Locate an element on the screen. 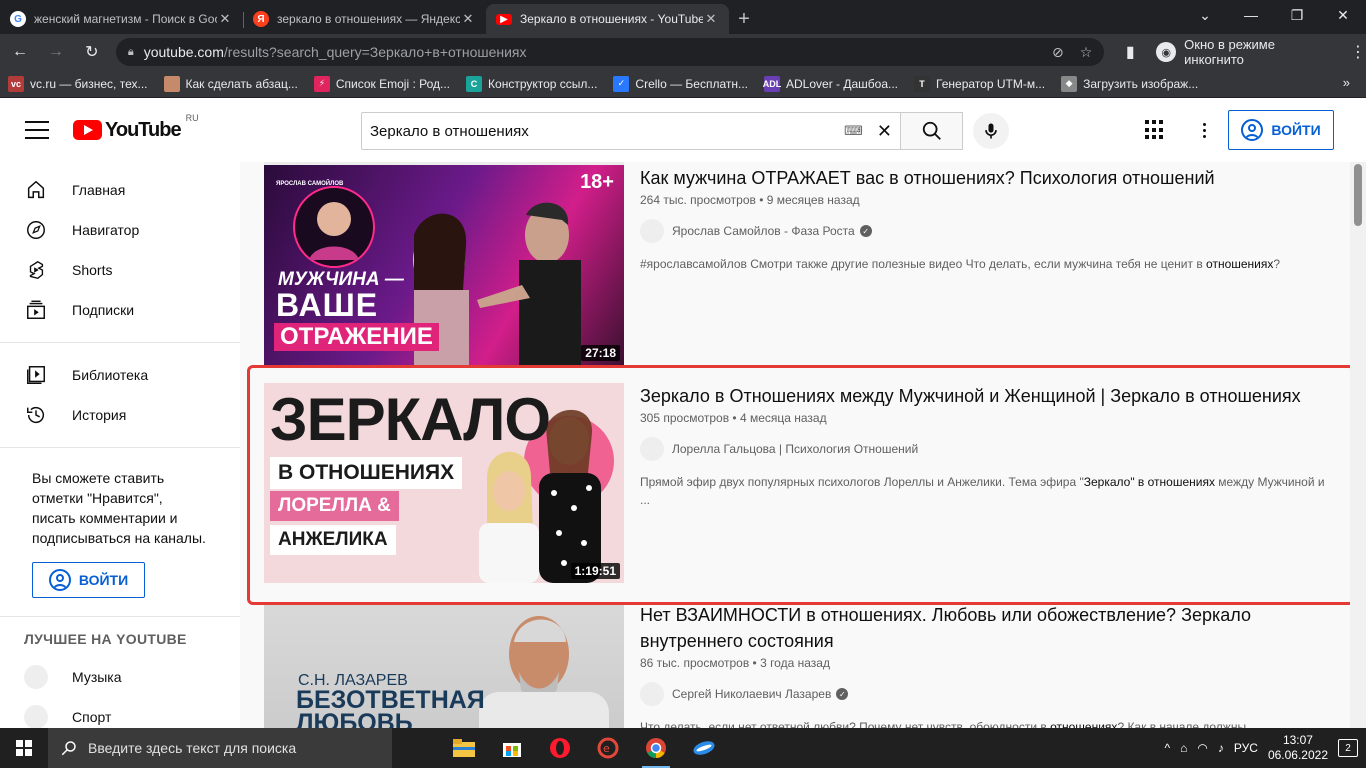 The height and width of the screenshot is (768, 1366). sidebar-item-history: История is located at coordinates (120, 415).